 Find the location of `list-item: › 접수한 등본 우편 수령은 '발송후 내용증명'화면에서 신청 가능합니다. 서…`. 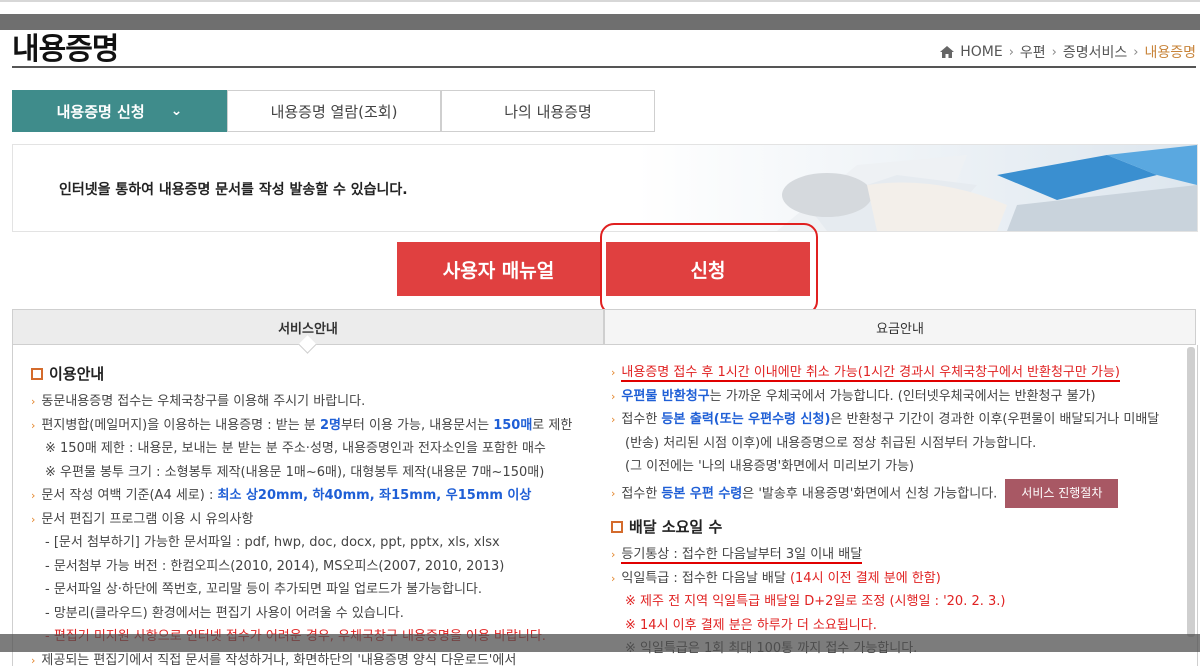

list-item: › 접수한 등본 우편 수령은 '발송후 내용증명'화면에서 신청 가능합니다. 서… is located at coordinates (896, 493).